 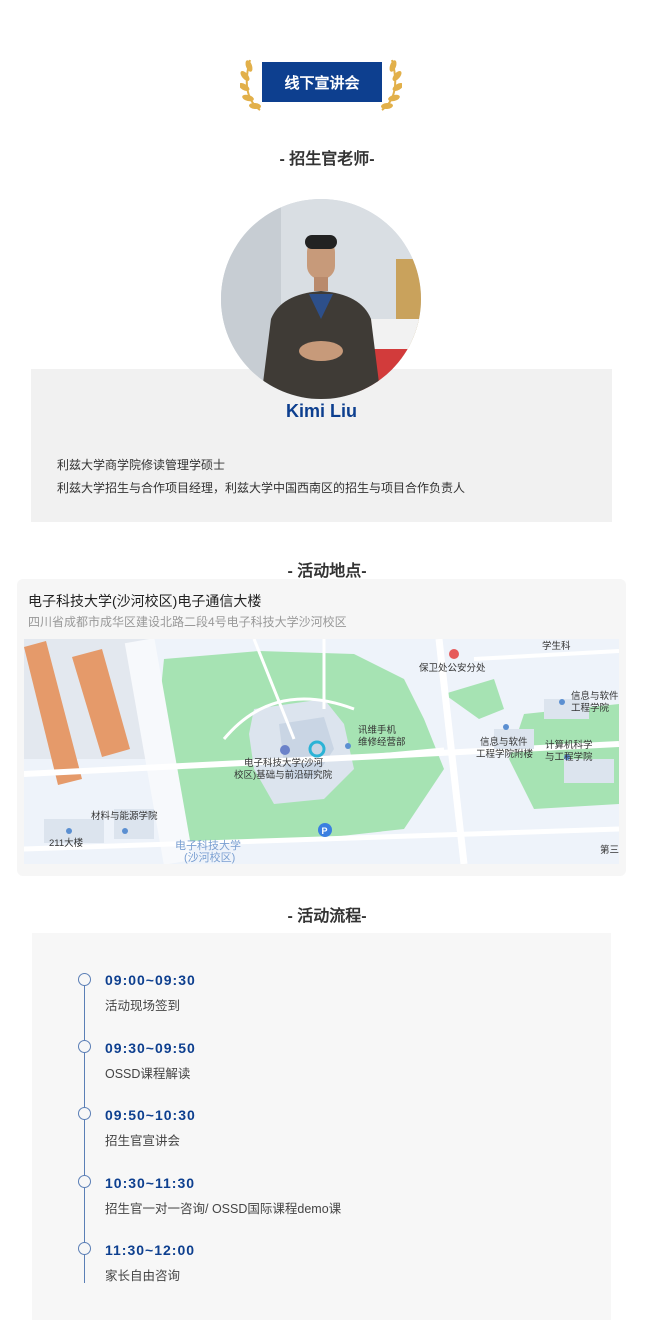 I want to click on teacher-bio-line: 利兹大学招生与合作项目经理，利兹大学中国西南区的招生与项目合作负责人, so click(x=261, y=488).